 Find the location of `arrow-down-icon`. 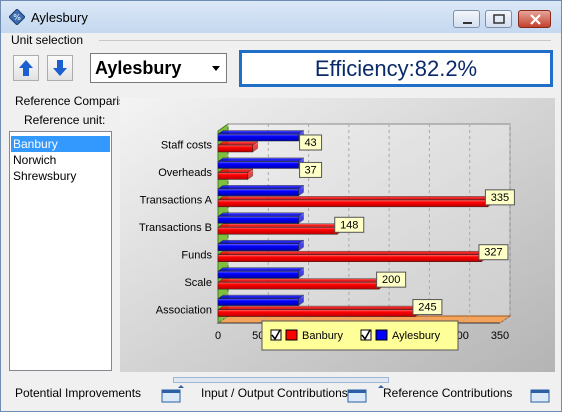

arrow-down-icon is located at coordinates (60, 68).